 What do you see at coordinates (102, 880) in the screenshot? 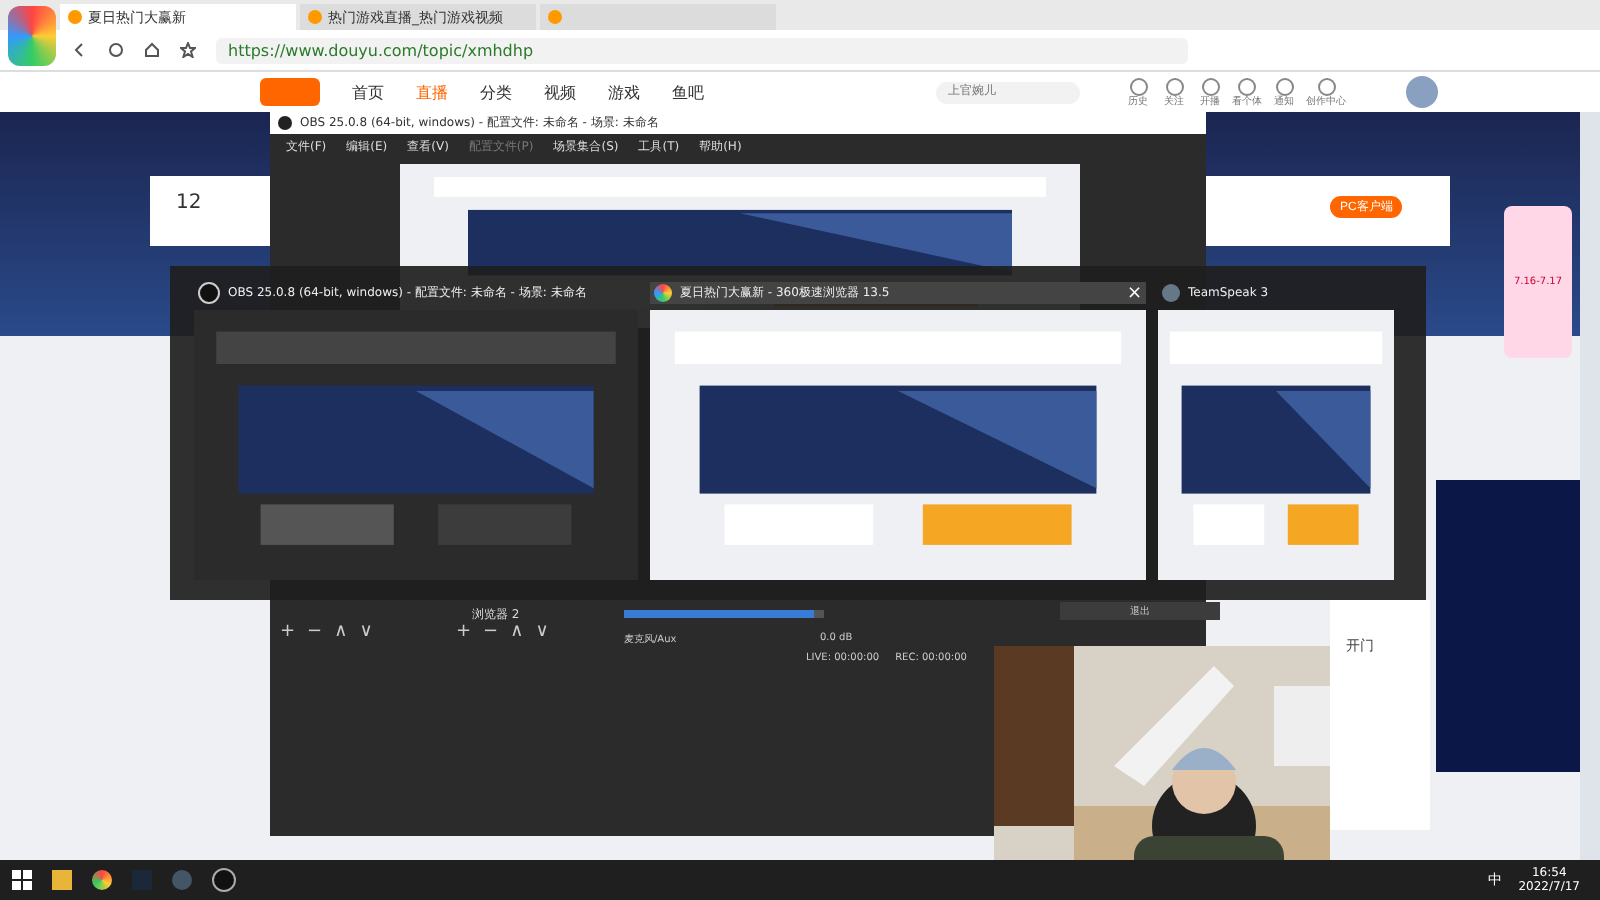
I see `browser-icon` at bounding box center [102, 880].